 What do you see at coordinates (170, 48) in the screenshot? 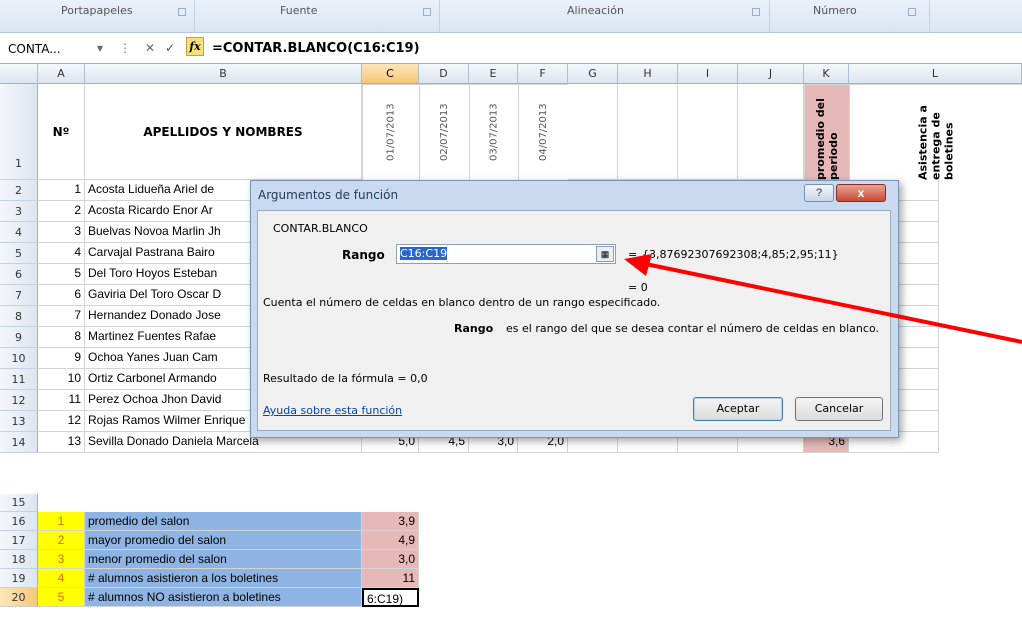
I see `confirm-entry-icon: ✓` at bounding box center [170, 48].